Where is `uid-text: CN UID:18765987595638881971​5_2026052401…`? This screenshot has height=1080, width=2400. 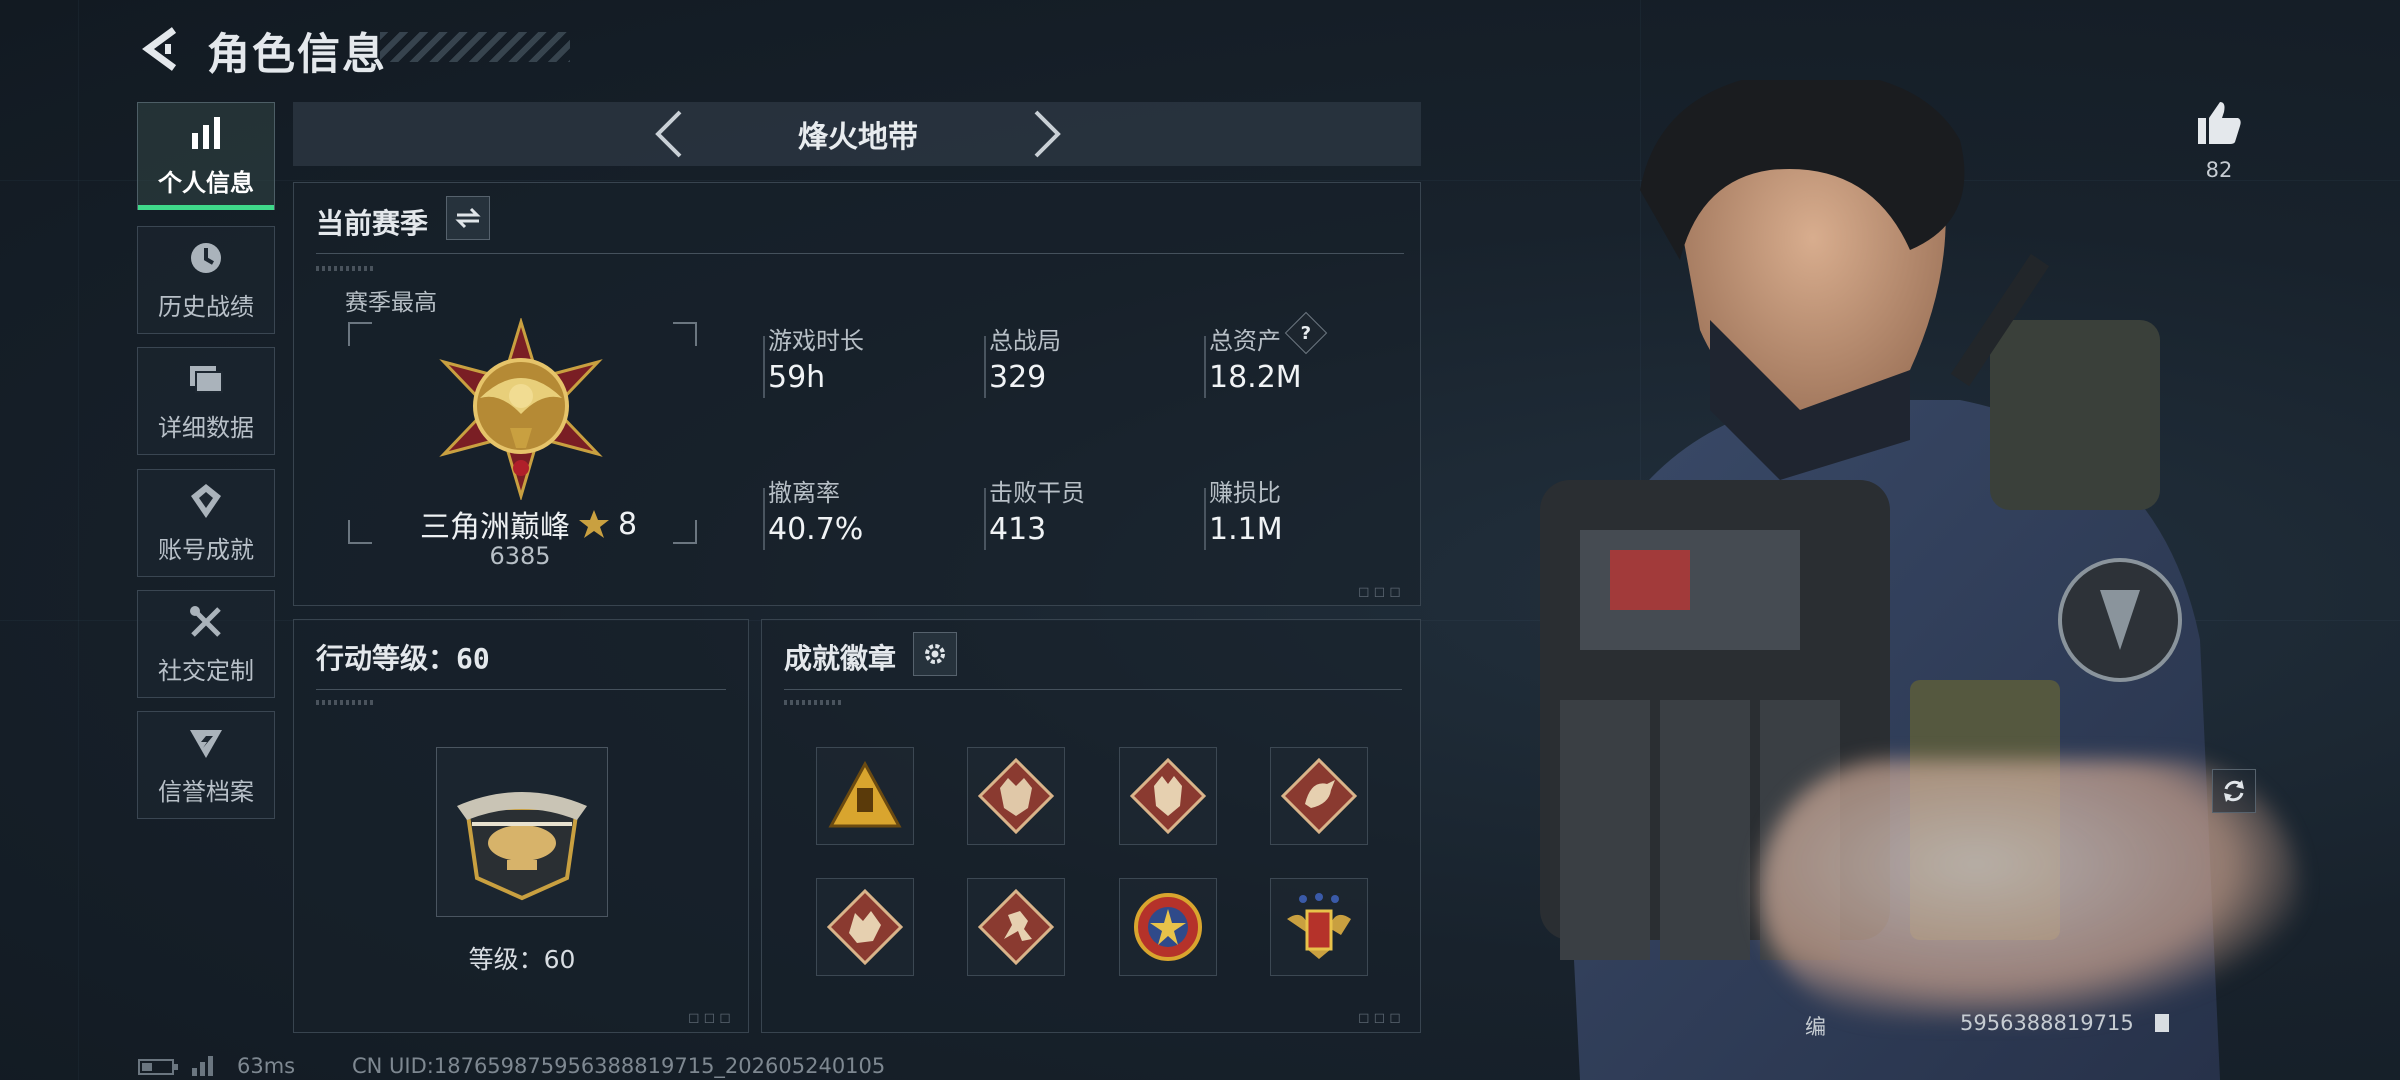 uid-text: CN UID:18765987595638881971​5_2026052401… is located at coordinates (619, 1066).